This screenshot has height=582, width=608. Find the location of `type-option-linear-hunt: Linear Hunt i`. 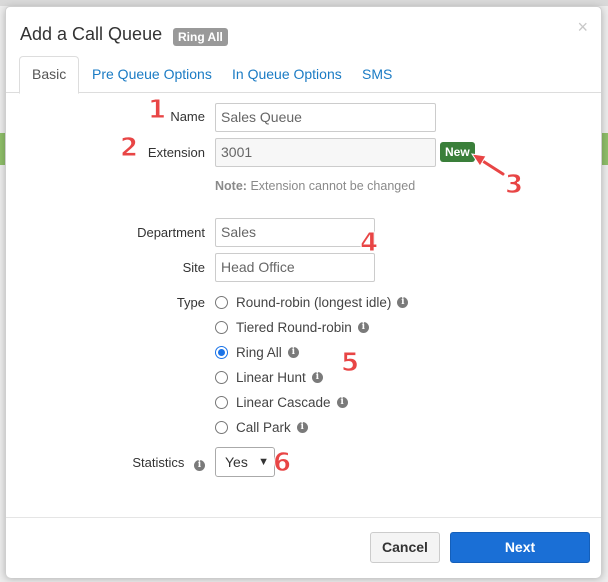

type-option-linear-hunt: Linear Hunt i is located at coordinates (269, 377).